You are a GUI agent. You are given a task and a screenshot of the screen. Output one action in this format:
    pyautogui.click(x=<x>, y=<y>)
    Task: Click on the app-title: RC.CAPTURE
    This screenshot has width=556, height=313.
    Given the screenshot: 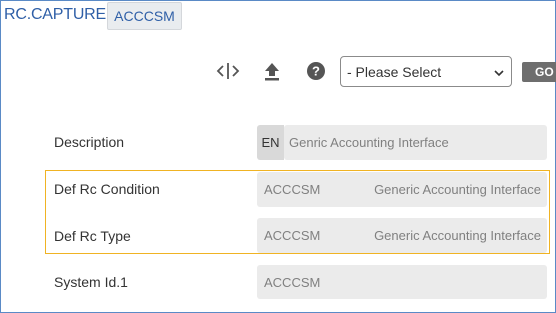 What is the action you would take?
    pyautogui.click(x=55, y=14)
    